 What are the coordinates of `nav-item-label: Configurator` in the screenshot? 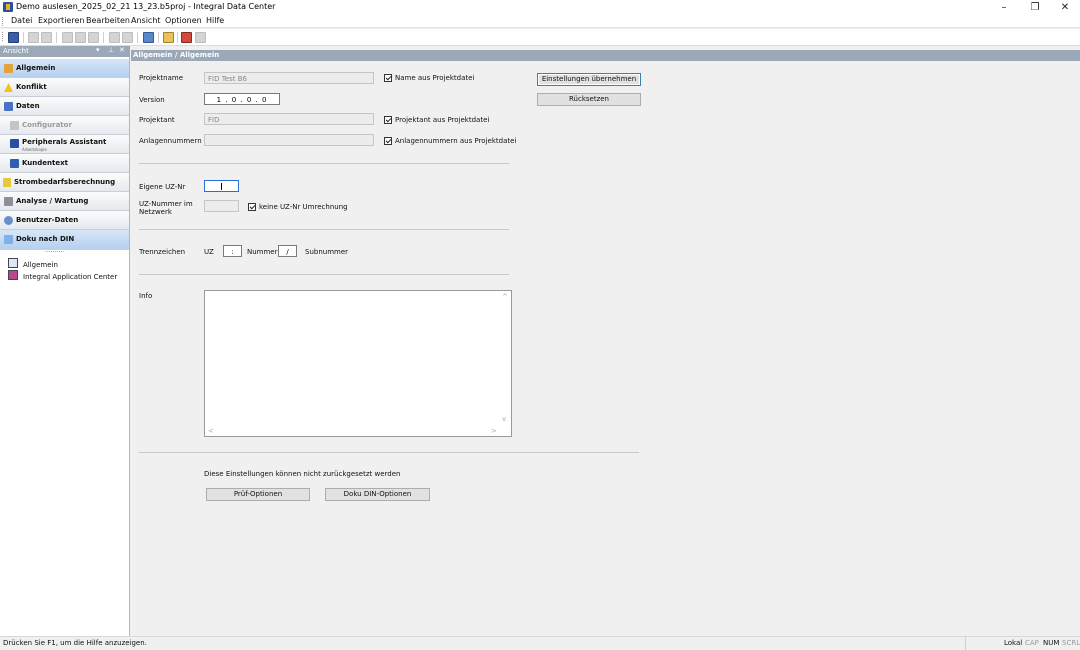 It's located at (47, 125).